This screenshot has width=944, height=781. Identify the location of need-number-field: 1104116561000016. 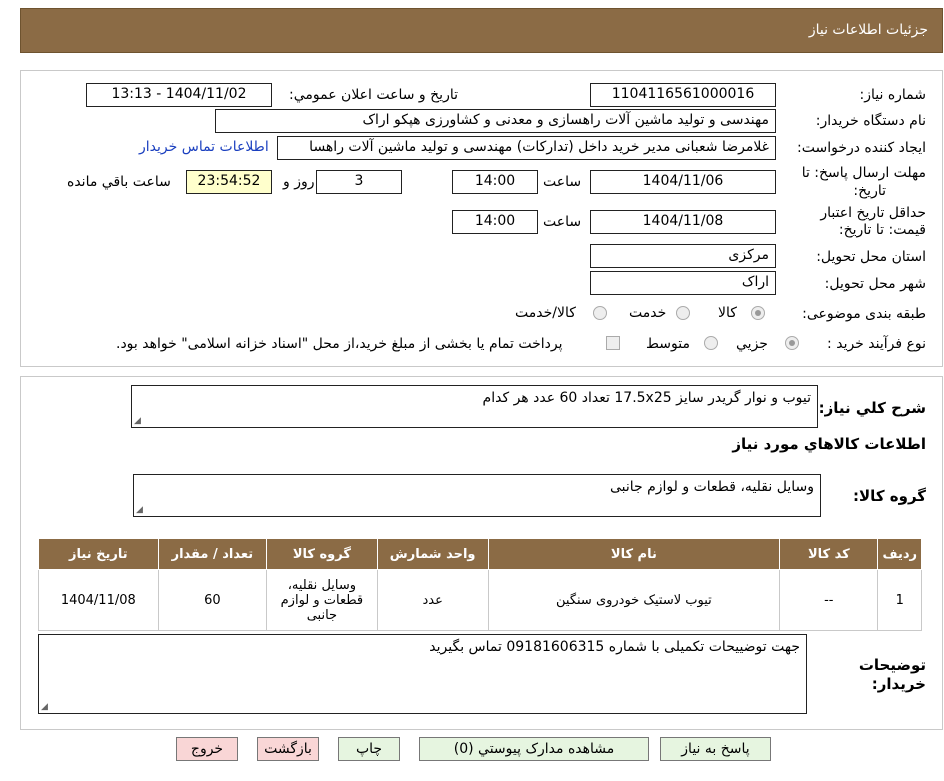
(683, 95).